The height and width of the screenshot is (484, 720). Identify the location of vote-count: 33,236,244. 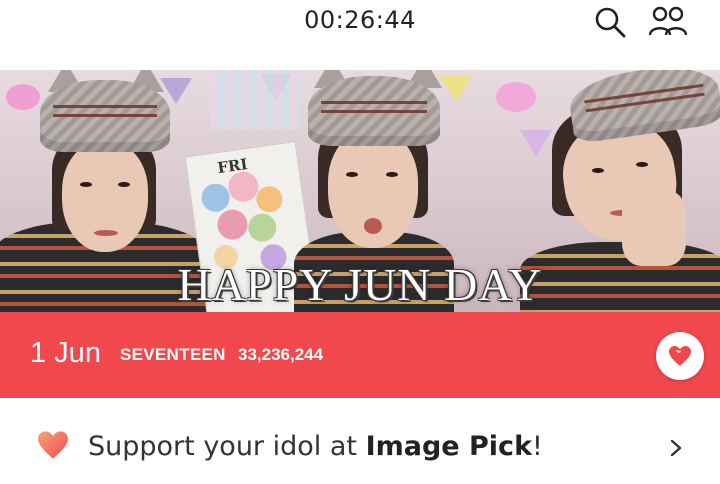
(281, 354).